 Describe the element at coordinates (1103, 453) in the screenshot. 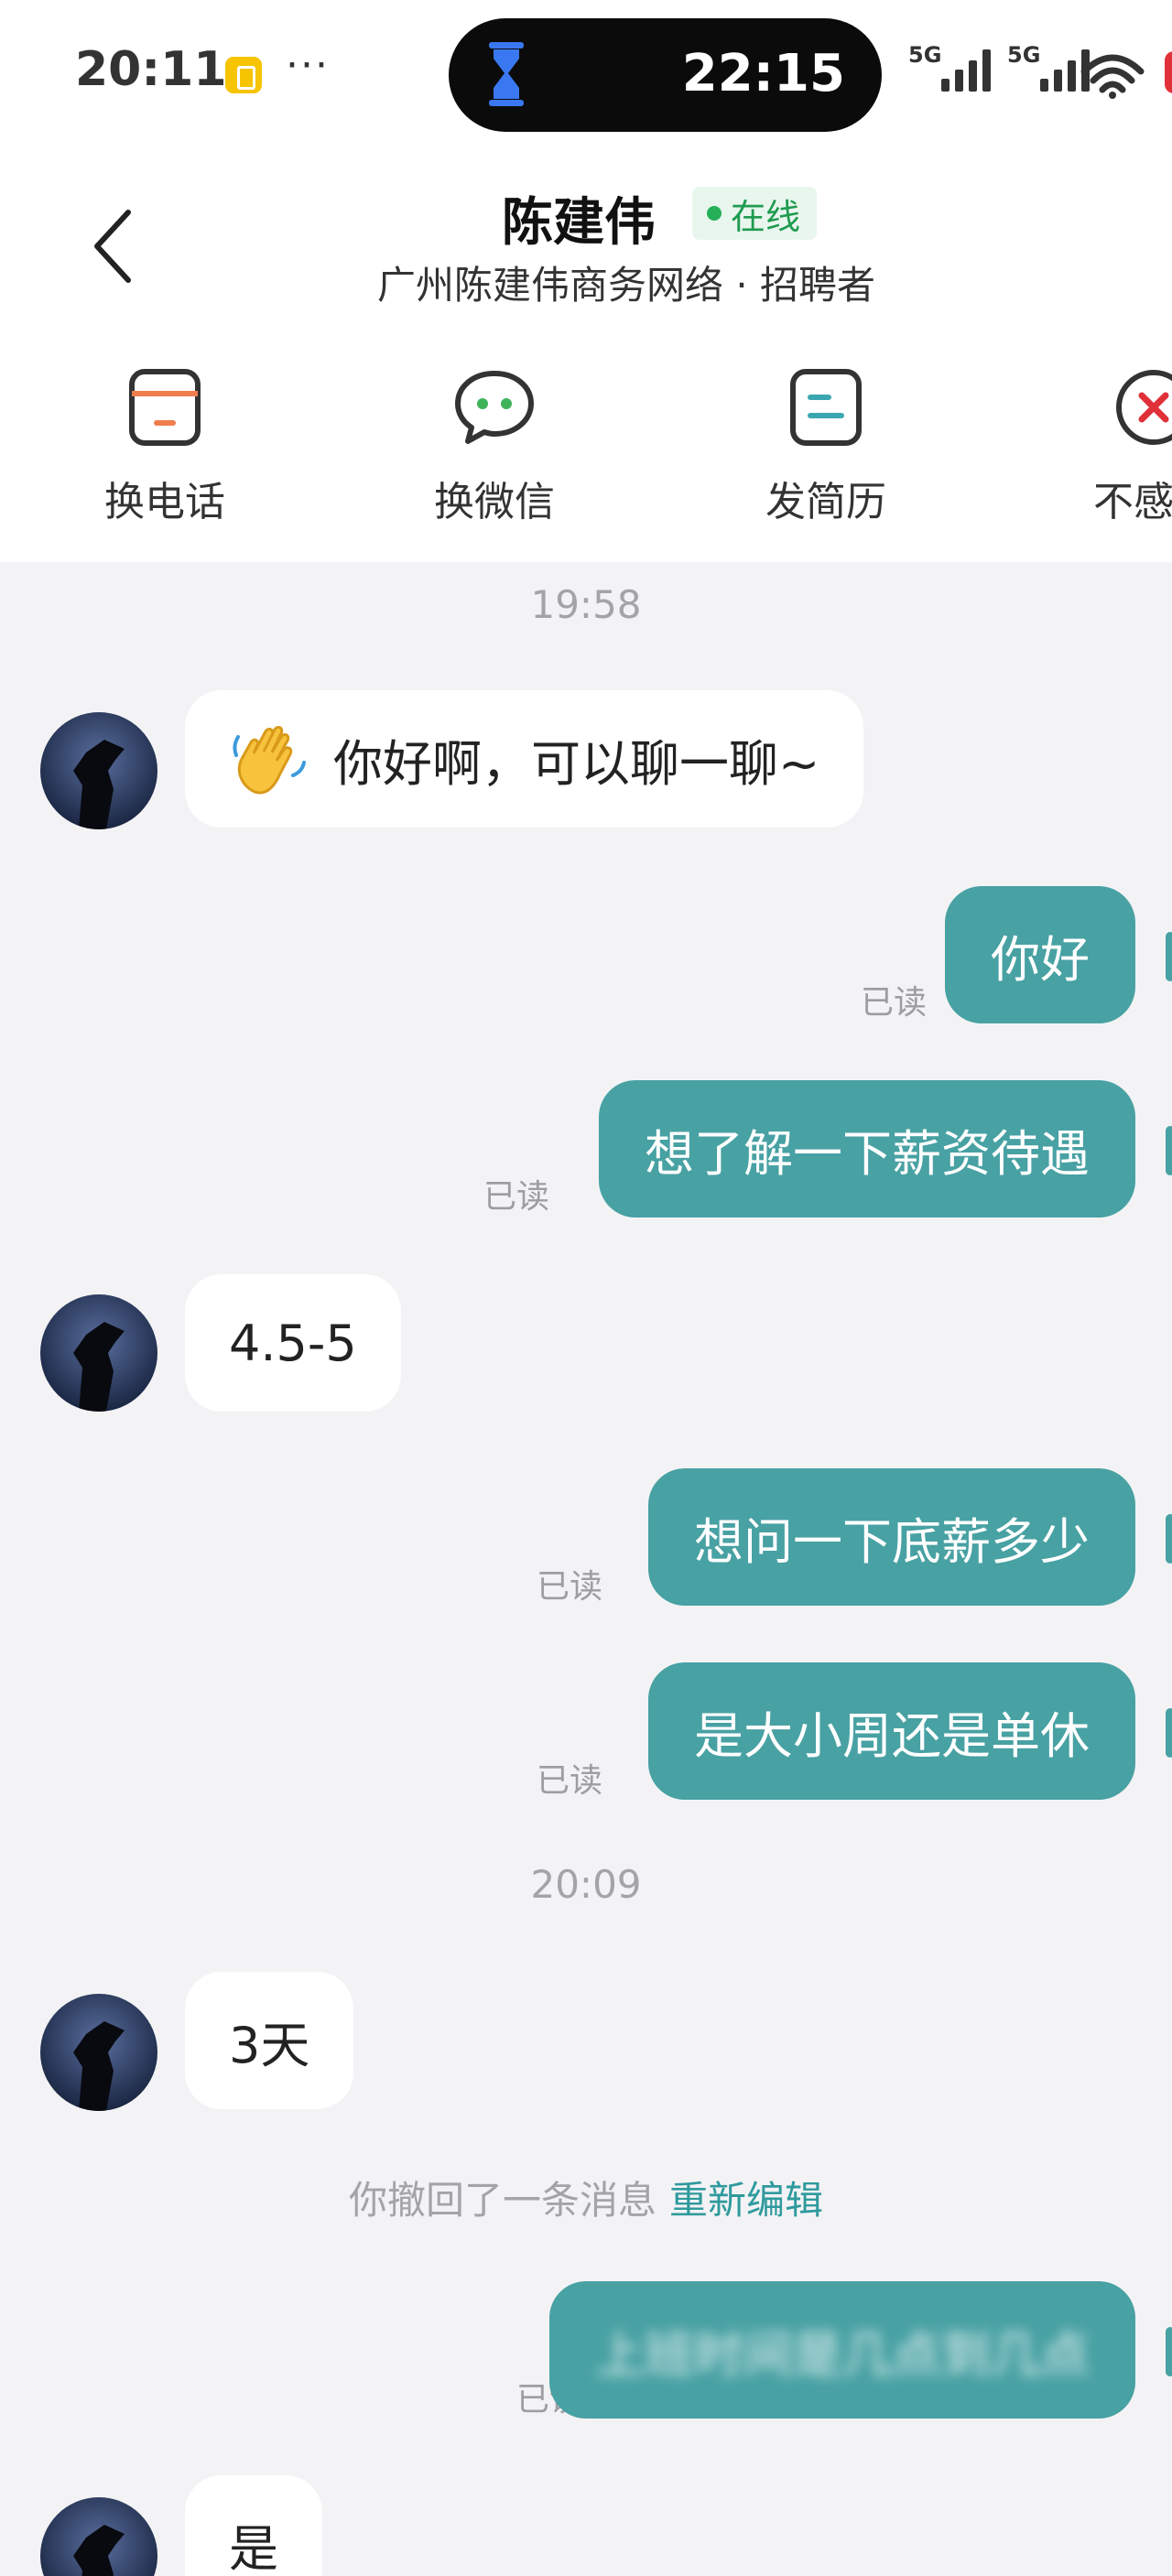

I see `not-interested-button: 不感兴` at that location.